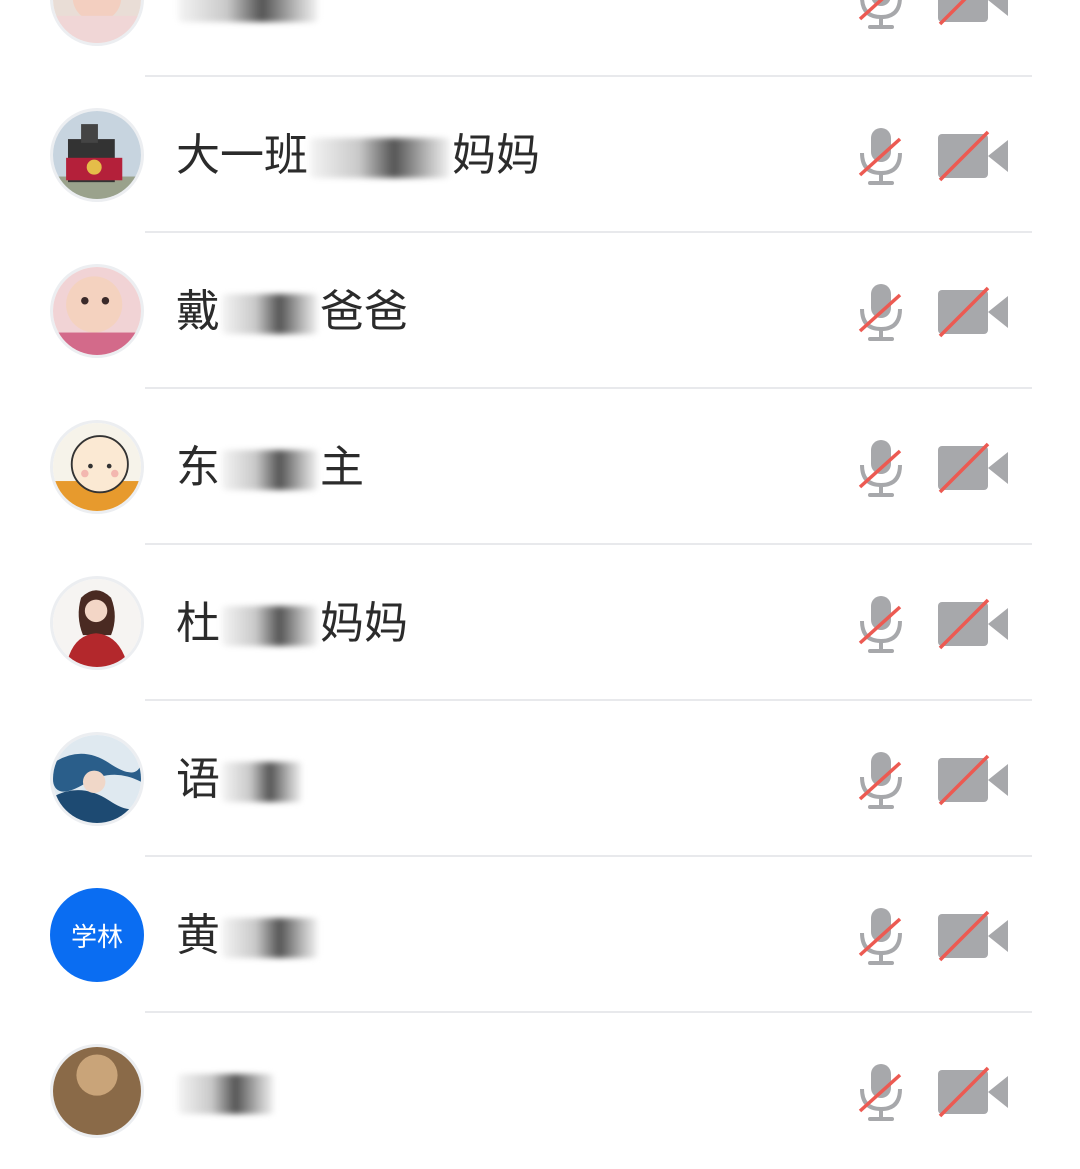 Image resolution: width=1080 pixels, height=1169 pixels. I want to click on cartoon-monk-avatar, so click(97, 467).